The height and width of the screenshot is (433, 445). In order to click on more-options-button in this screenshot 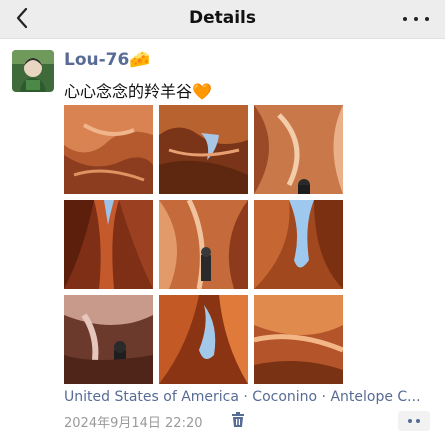, I will do `click(416, 19)`.